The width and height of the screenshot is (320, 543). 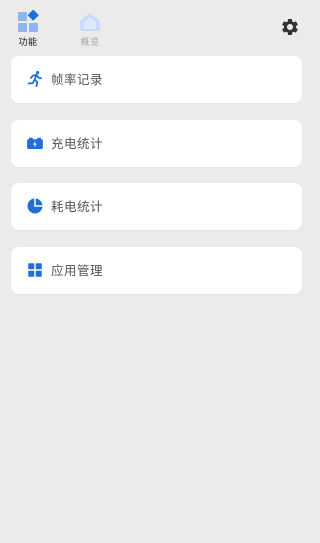 What do you see at coordinates (77, 143) in the screenshot?
I see `menu-item-label: 充电统计` at bounding box center [77, 143].